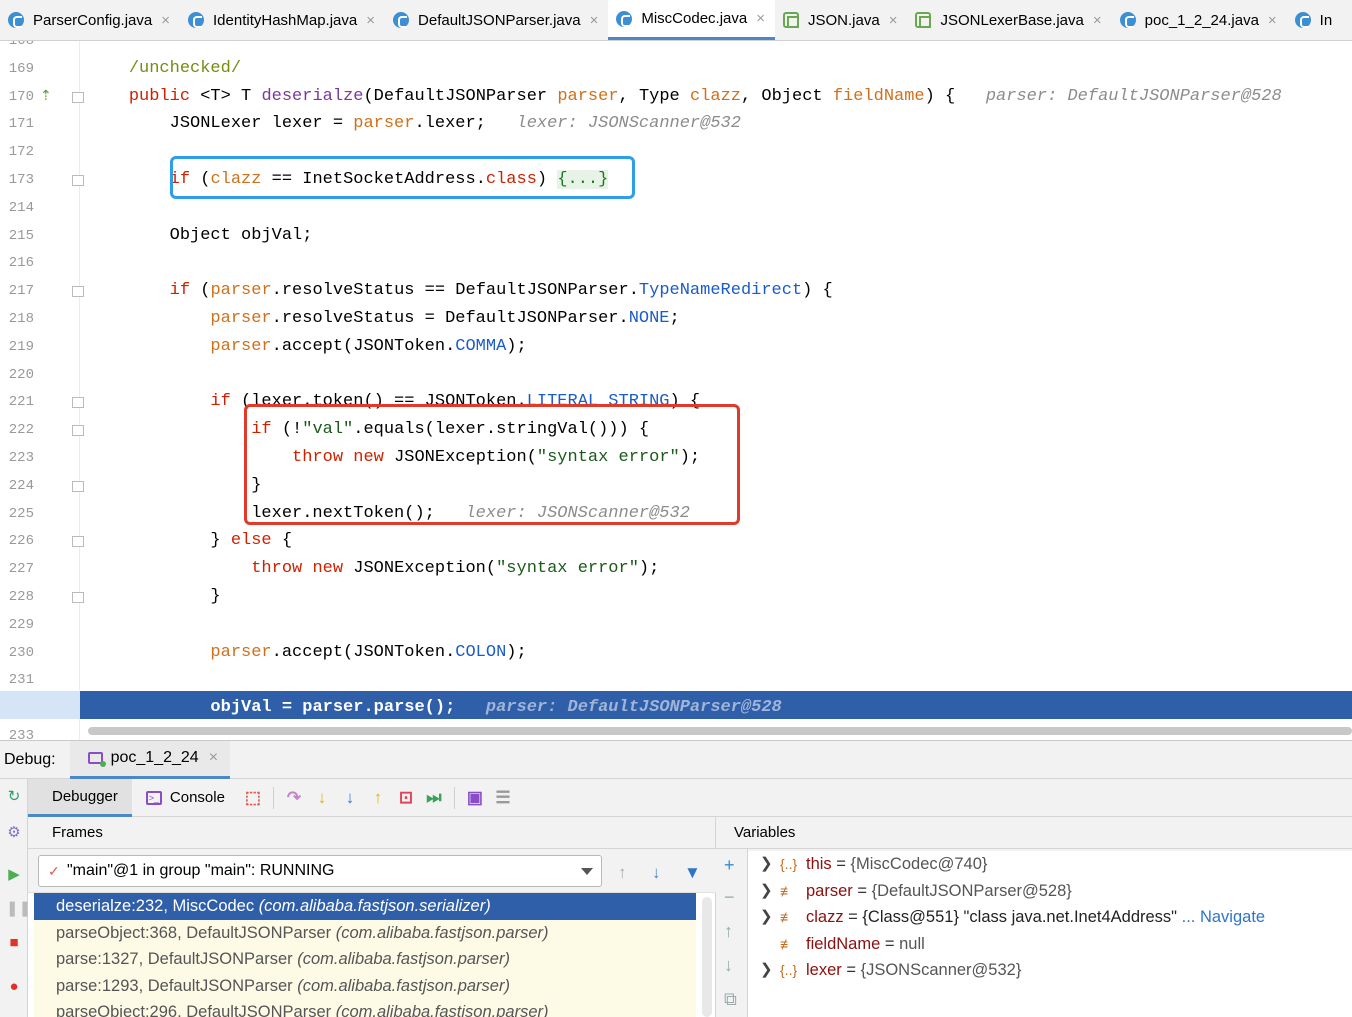 Image resolution: width=1352 pixels, height=1017 pixels. I want to click on add-watch-icon: +, so click(729, 865).